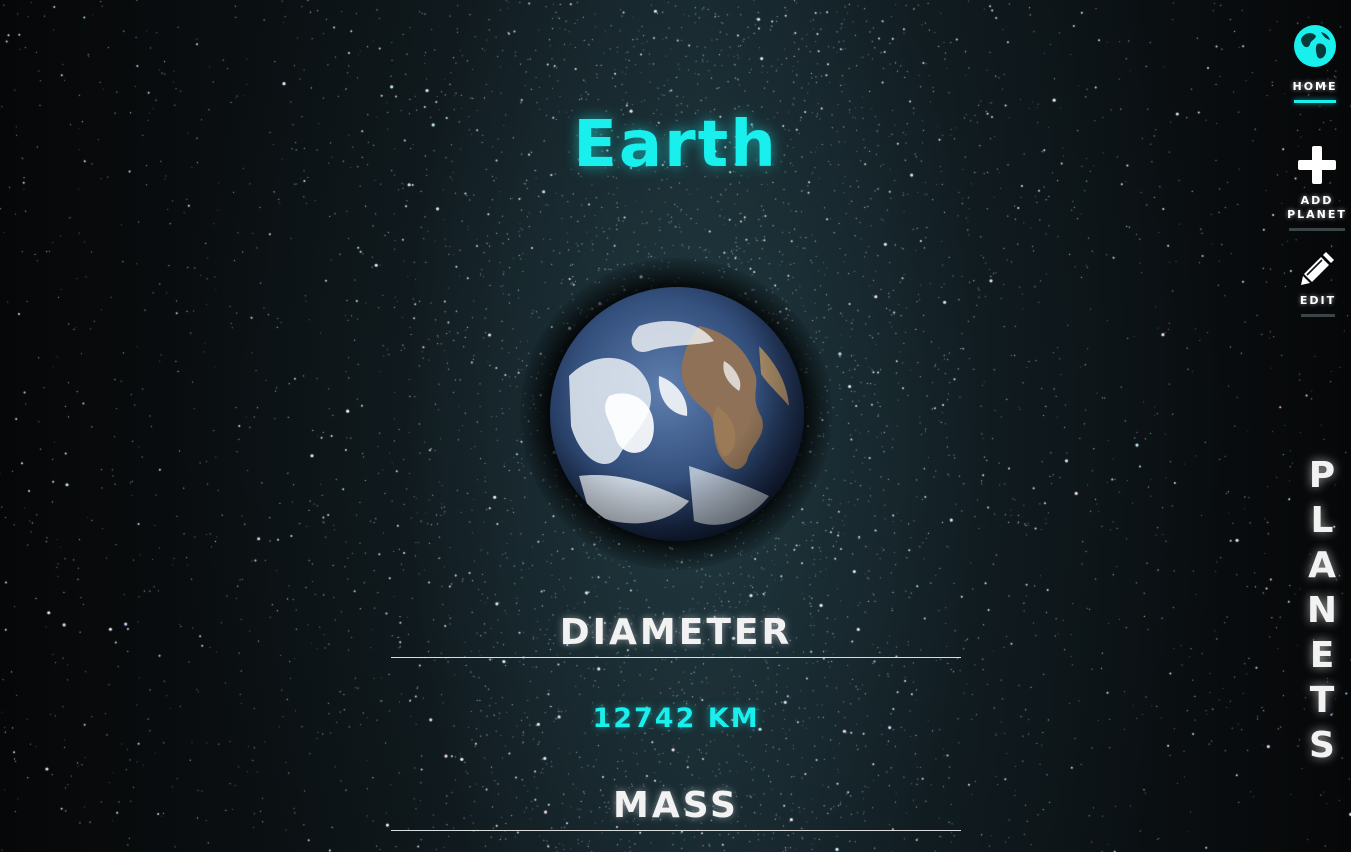 This screenshot has height=852, width=1351. I want to click on nav-edit-button: EDIT, so click(1318, 283).